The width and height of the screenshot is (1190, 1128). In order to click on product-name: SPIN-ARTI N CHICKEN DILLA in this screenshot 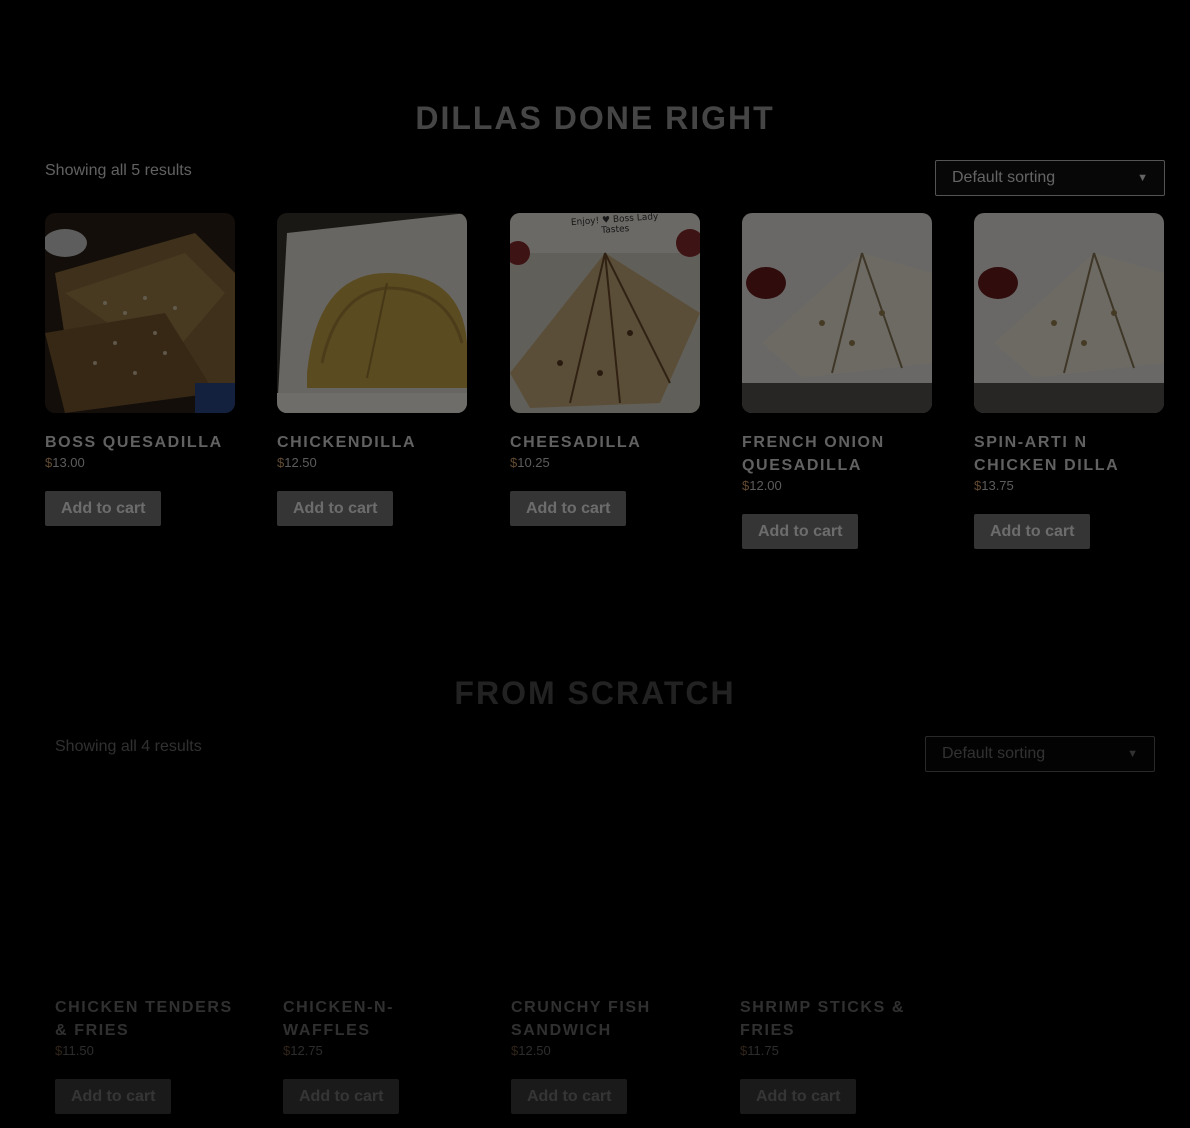, I will do `click(1069, 454)`.